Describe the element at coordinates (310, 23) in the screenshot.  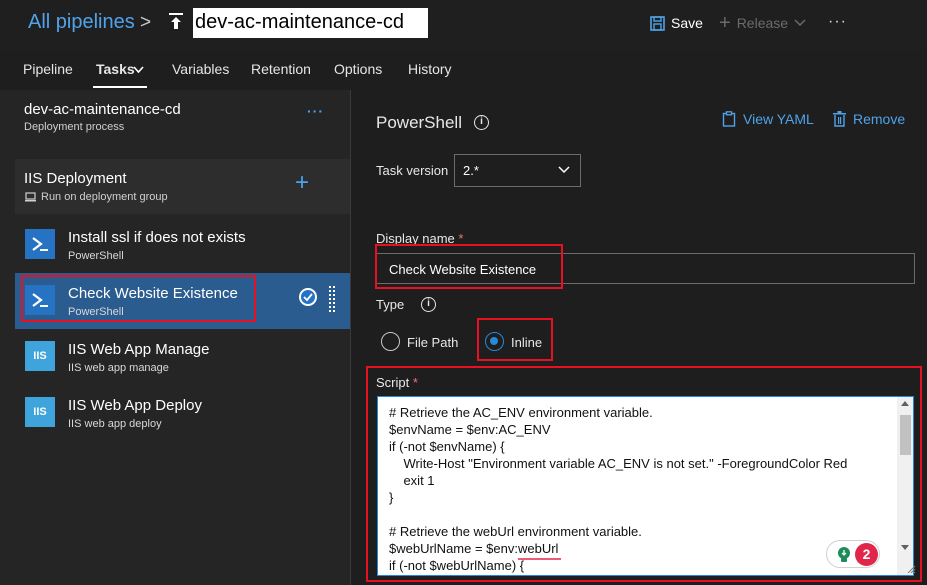
I see `pipeline-name-input: dev-ac-maintenance-cd` at that location.